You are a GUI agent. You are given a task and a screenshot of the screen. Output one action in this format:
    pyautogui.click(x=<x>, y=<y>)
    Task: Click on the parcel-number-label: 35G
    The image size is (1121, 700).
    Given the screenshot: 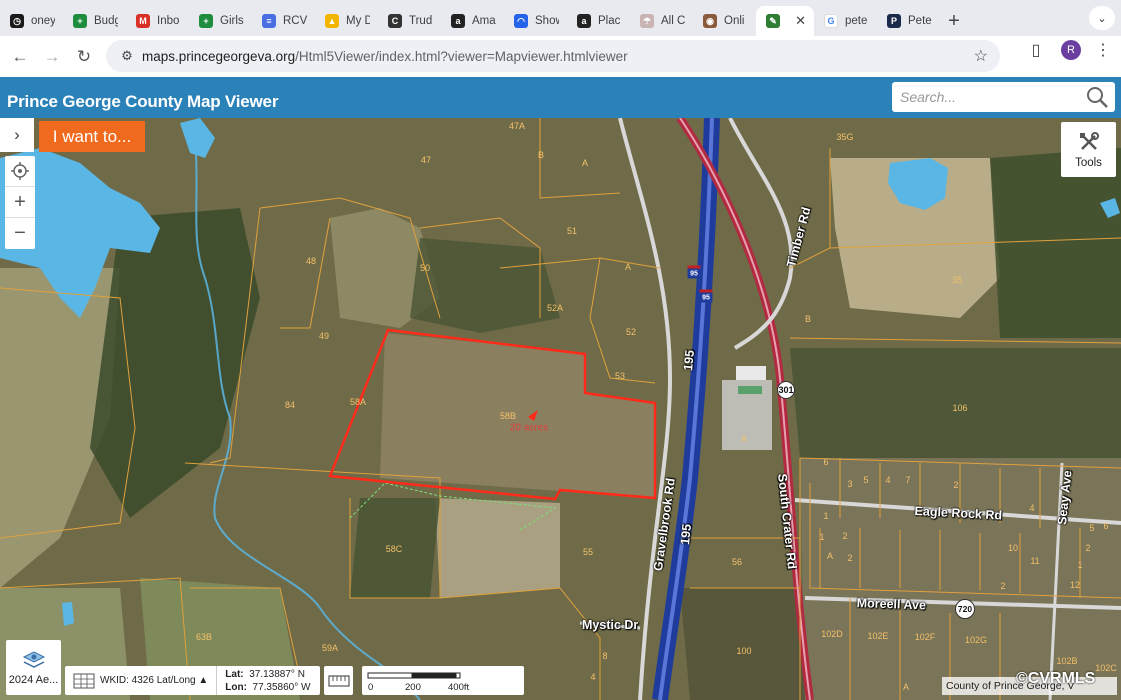 What is the action you would take?
    pyautogui.click(x=845, y=137)
    